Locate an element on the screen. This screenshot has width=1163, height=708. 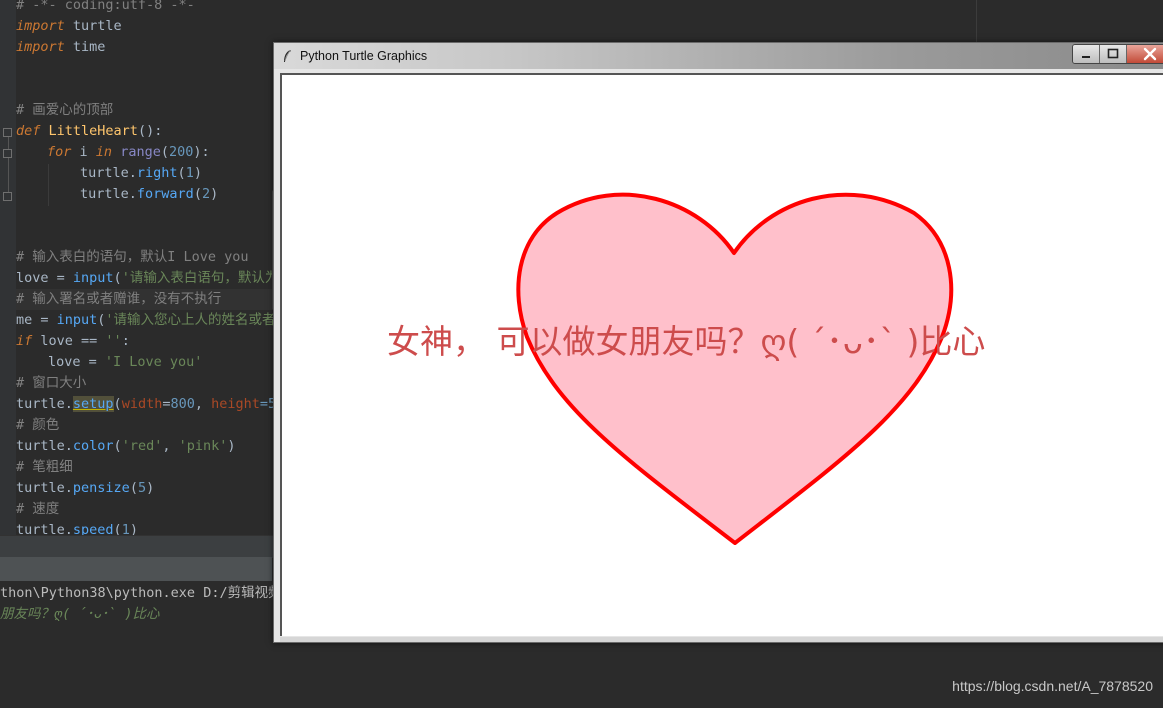
indent-guide is located at coordinates (48, 185).